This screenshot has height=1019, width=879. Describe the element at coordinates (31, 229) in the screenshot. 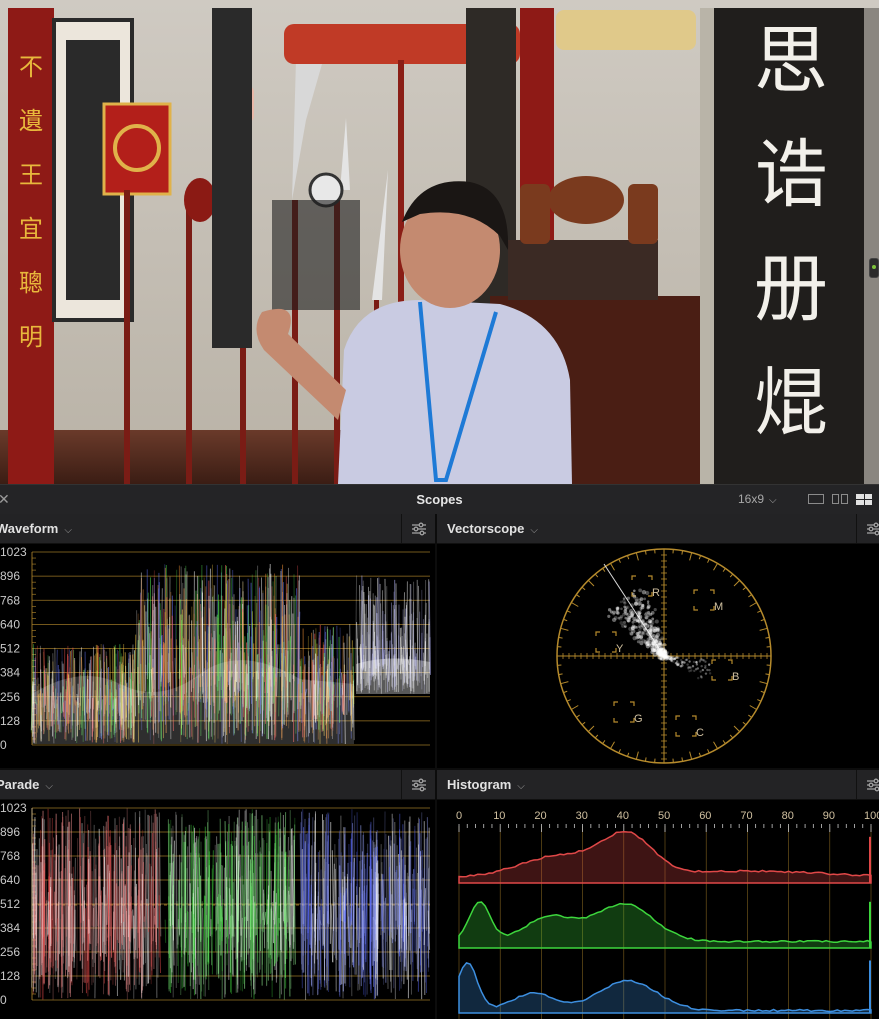

I see `pillar-char: 宜` at that location.